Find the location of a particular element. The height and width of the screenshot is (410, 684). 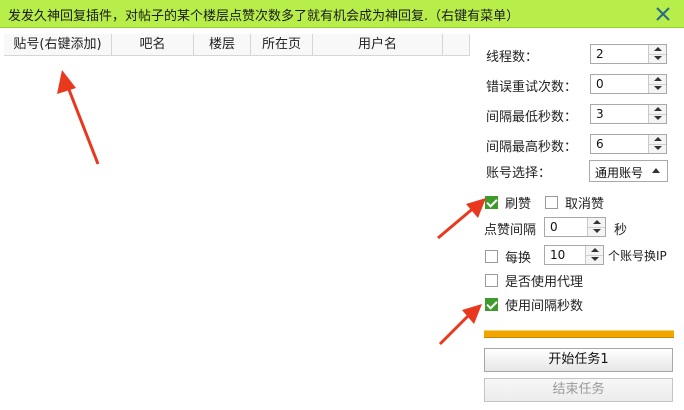

max-interval-value: 6 is located at coordinates (600, 144).